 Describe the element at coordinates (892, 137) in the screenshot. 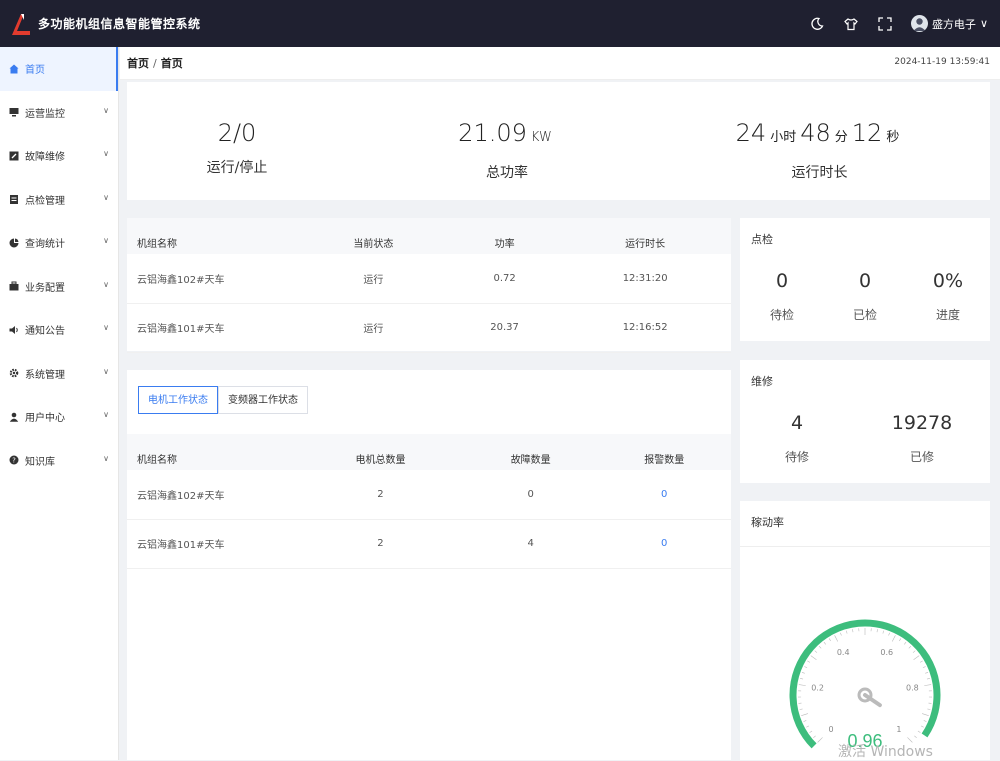

I see `runtime-seconds-unit: 秒` at that location.